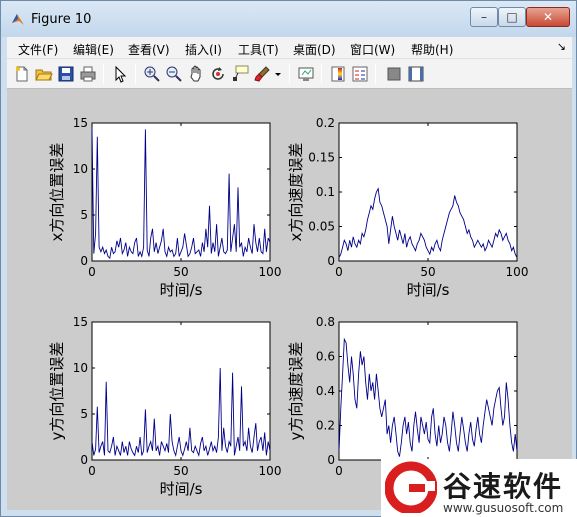  What do you see at coordinates (360, 74) in the screenshot?
I see `legend-icon` at bounding box center [360, 74].